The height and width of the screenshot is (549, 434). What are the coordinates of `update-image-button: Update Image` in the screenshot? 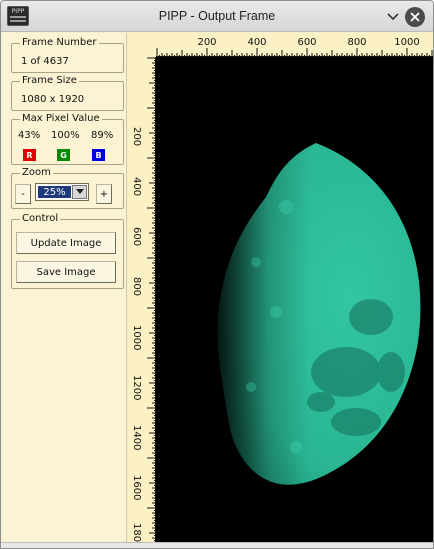 It's located at (66, 243).